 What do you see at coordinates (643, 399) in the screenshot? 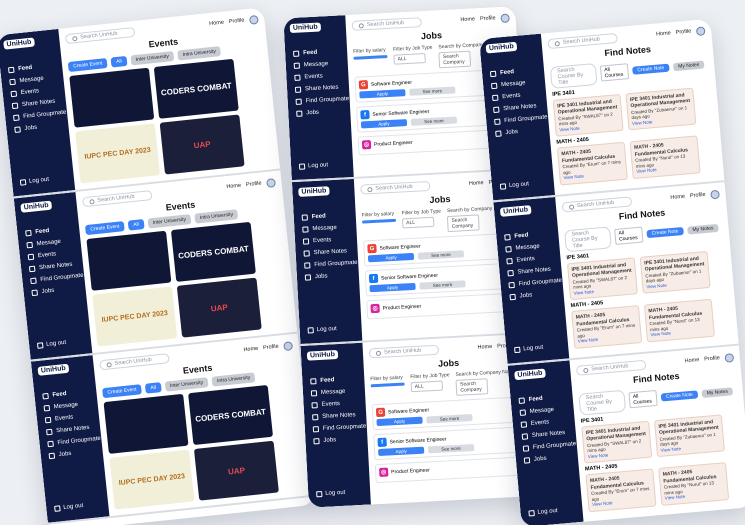
I see `course-filter-select: All Courses` at bounding box center [643, 399].